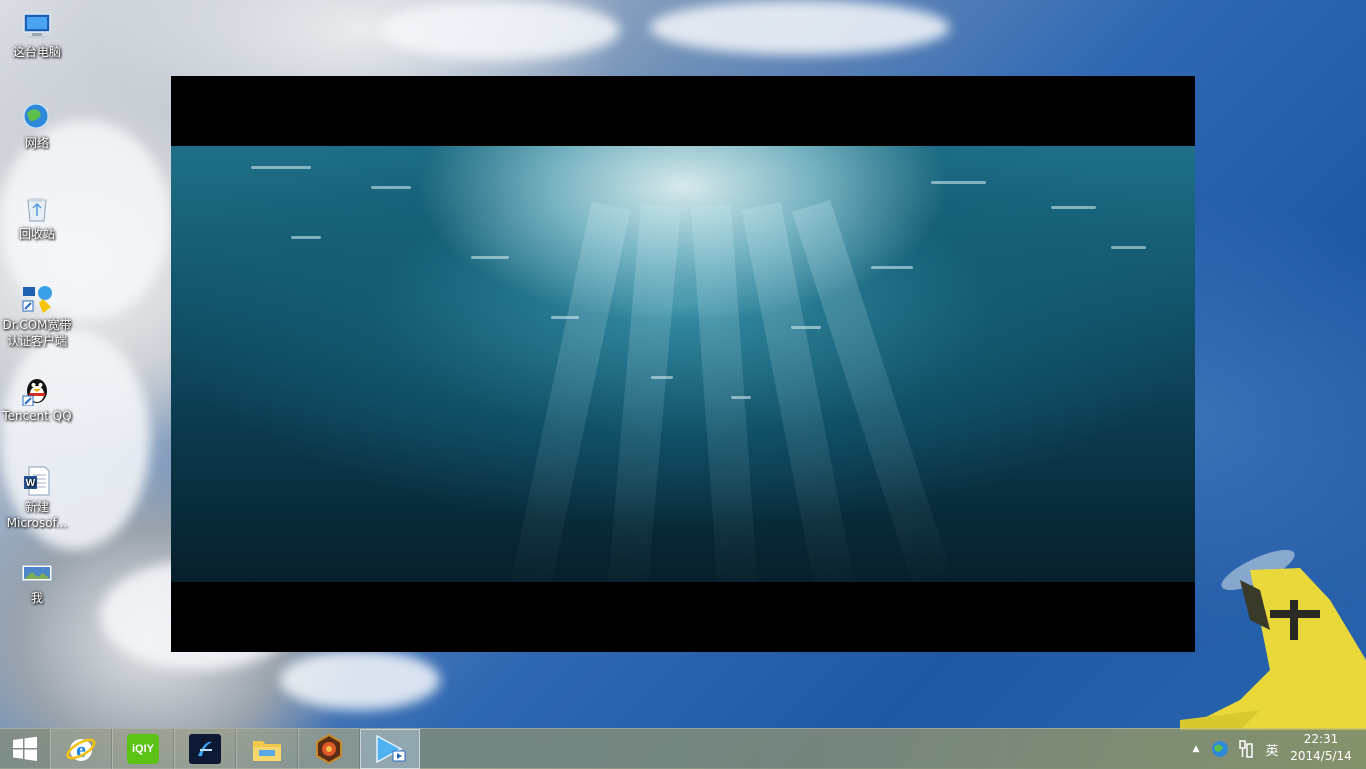  I want to click on desktop-icon-label: 这台电脑, so click(36, 52).